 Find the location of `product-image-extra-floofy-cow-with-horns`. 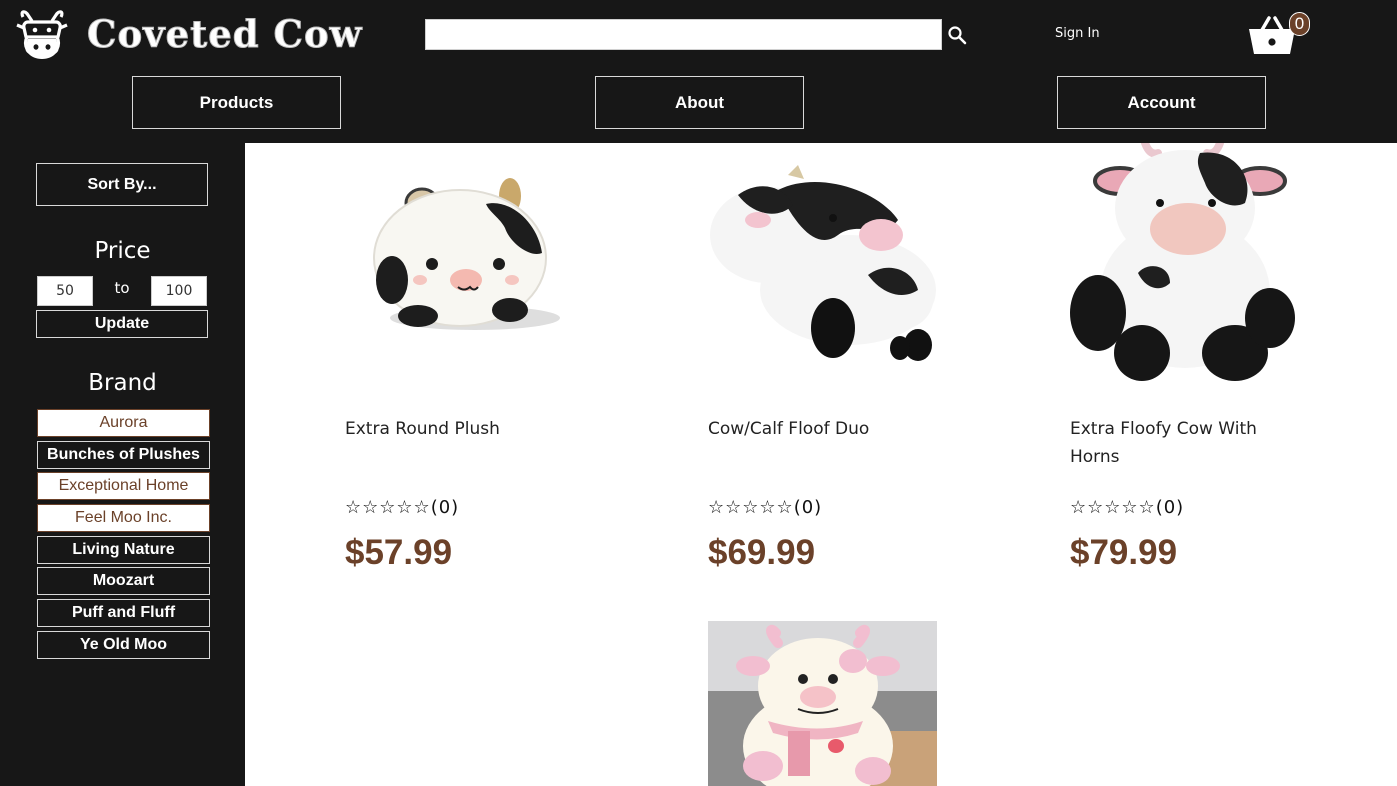

product-image-extra-floofy-cow-with-horns is located at coordinates (1185, 264).